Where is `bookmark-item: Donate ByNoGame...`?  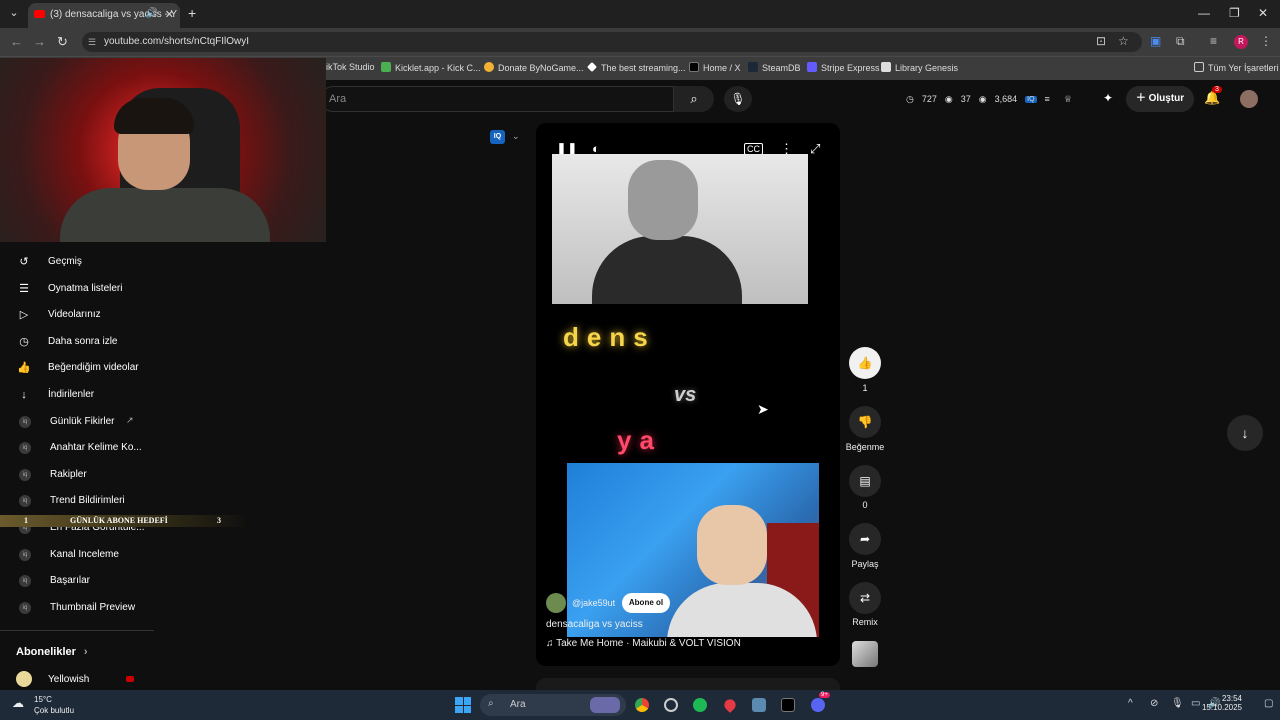 bookmark-item: Donate ByNoGame... is located at coordinates (534, 67).